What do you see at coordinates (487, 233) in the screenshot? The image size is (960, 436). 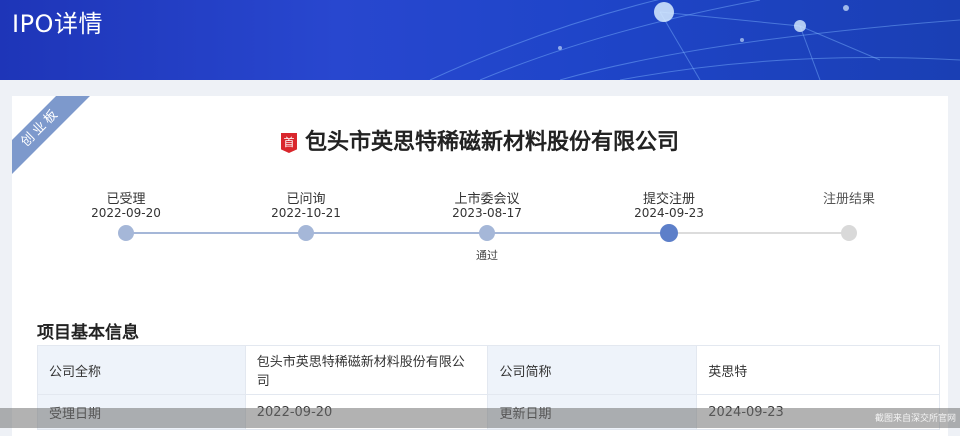 I see `stage-3-dot` at bounding box center [487, 233].